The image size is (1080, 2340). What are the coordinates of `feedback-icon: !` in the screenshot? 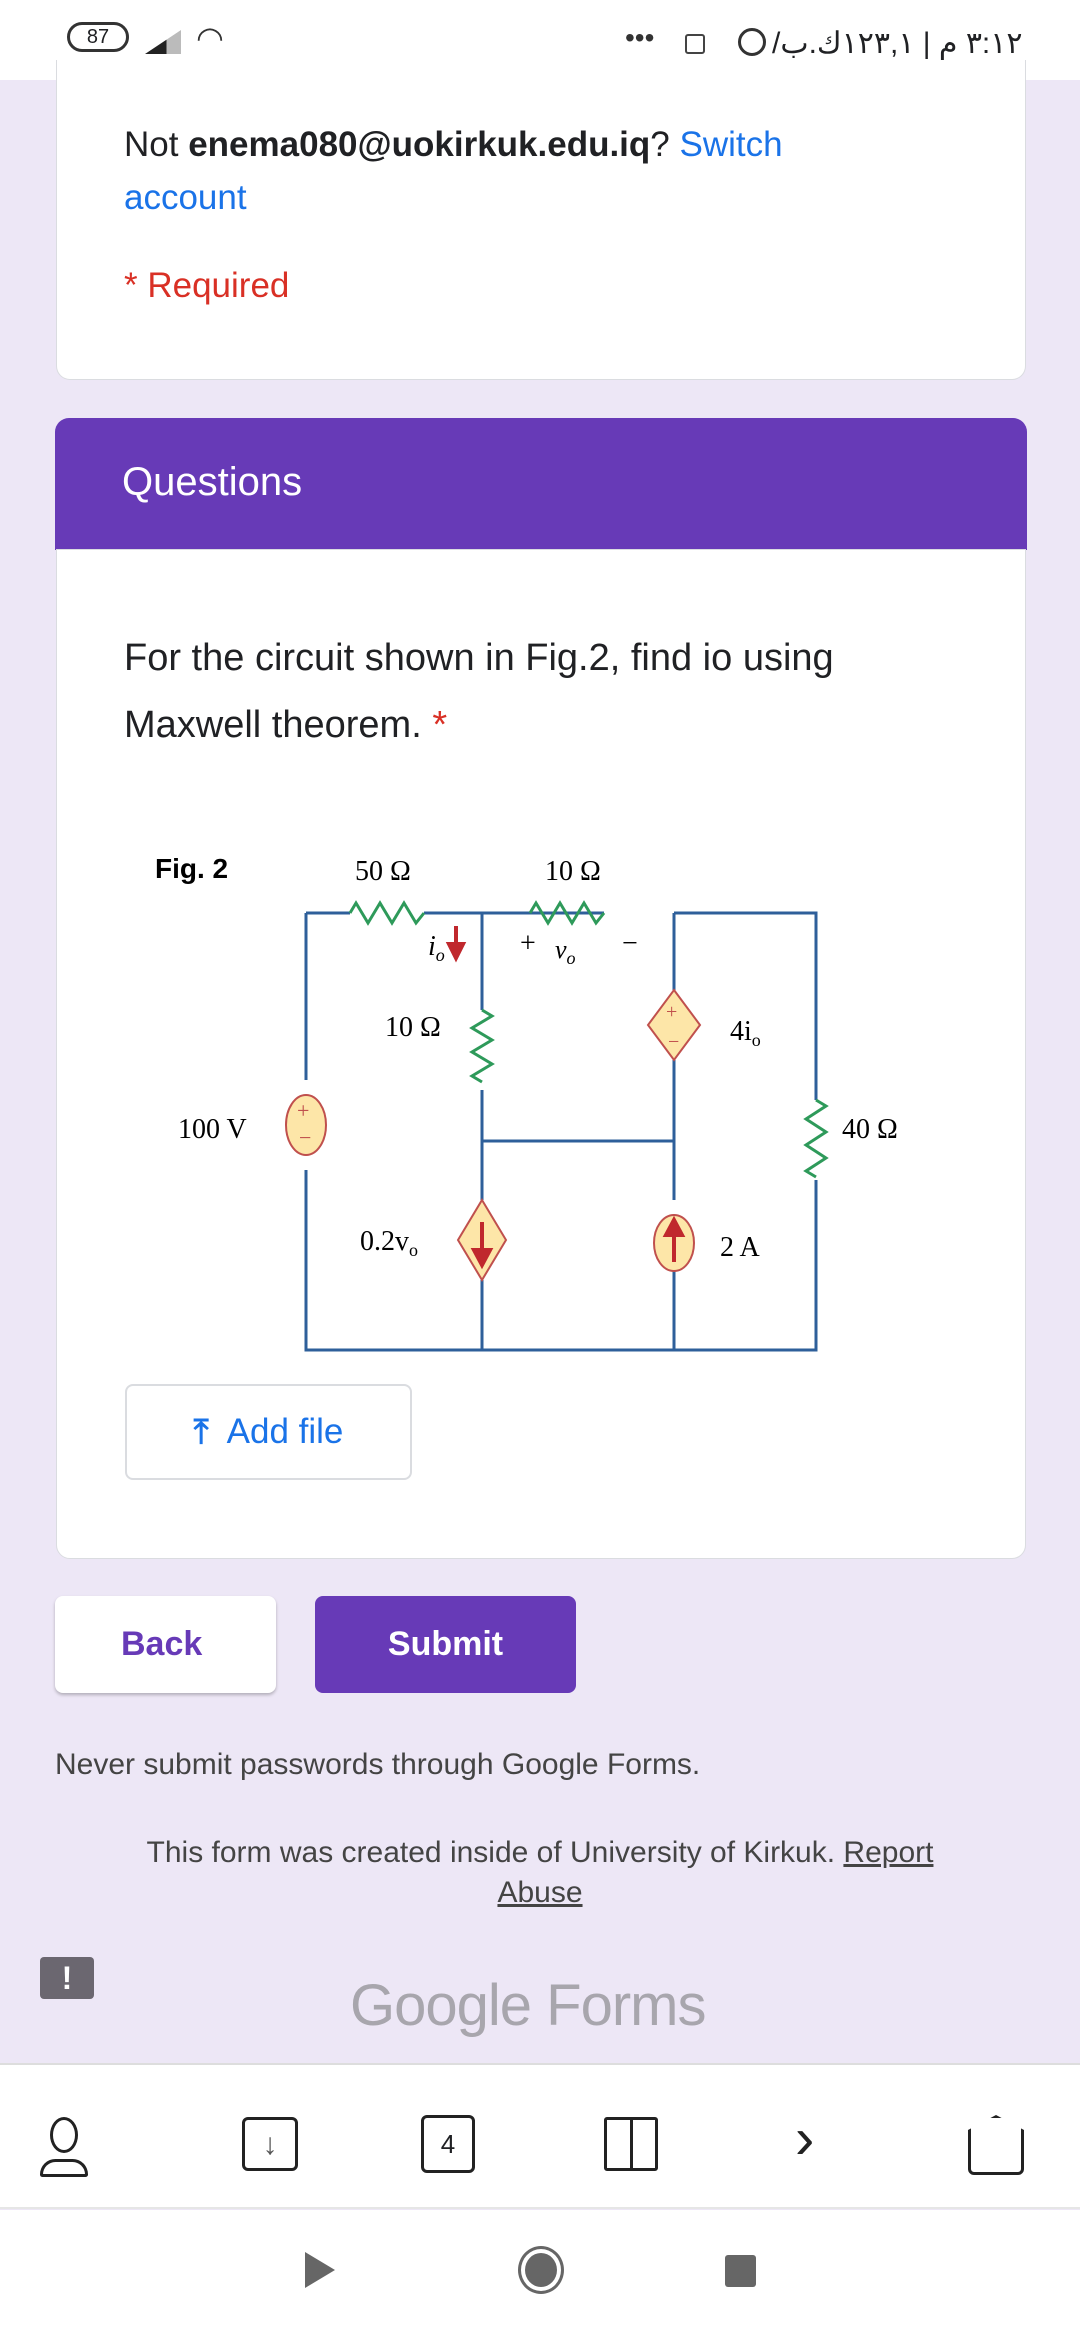 It's located at (67, 1978).